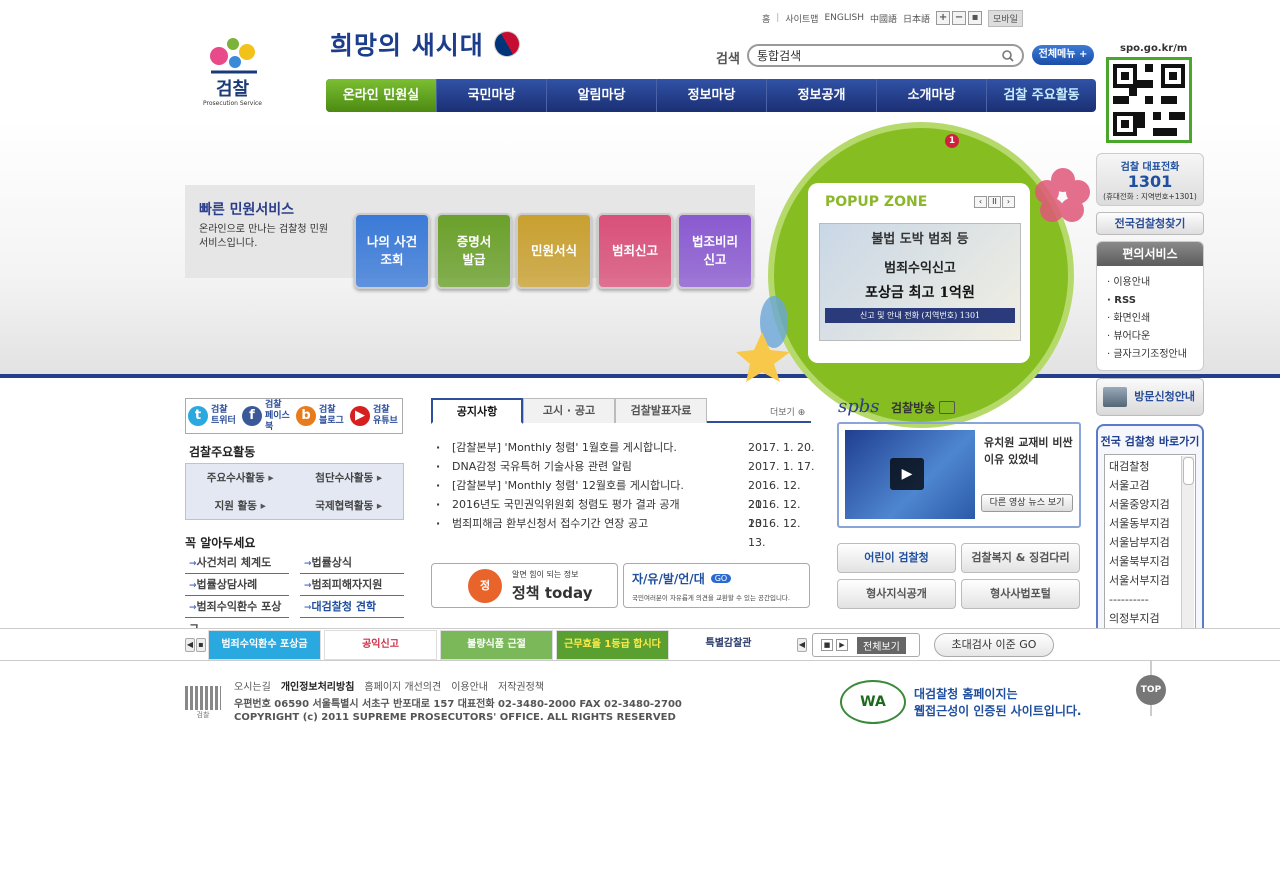 The width and height of the screenshot is (1280, 889). Describe the element at coordinates (1005, 18) in the screenshot. I see `mobile-link: 모바일` at that location.